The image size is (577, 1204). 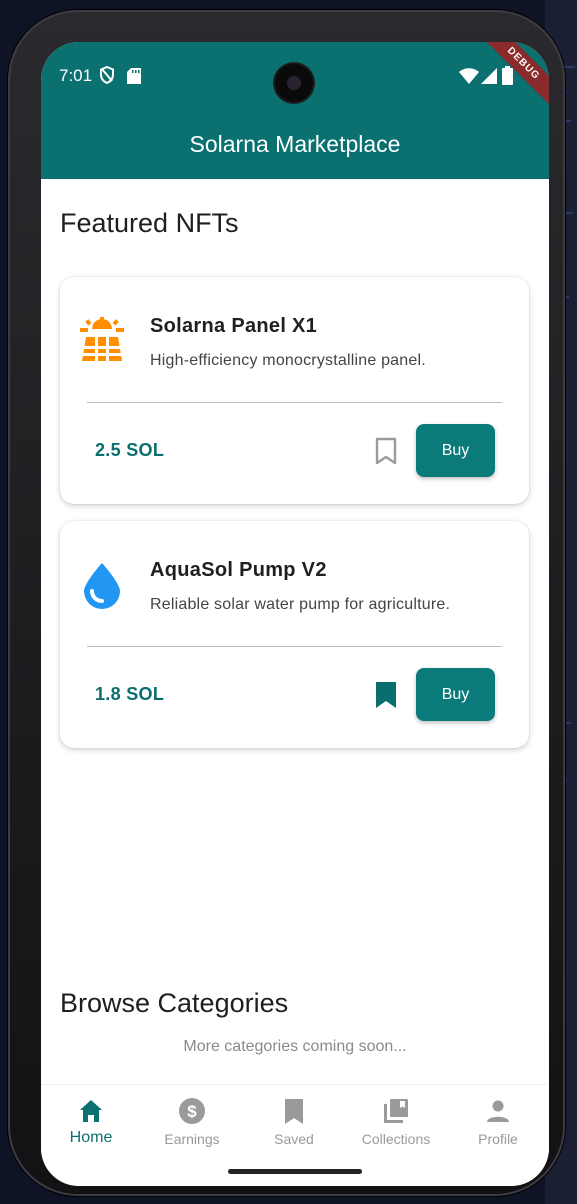 I want to click on nav-item-profile: Profile, so click(x=498, y=1122).